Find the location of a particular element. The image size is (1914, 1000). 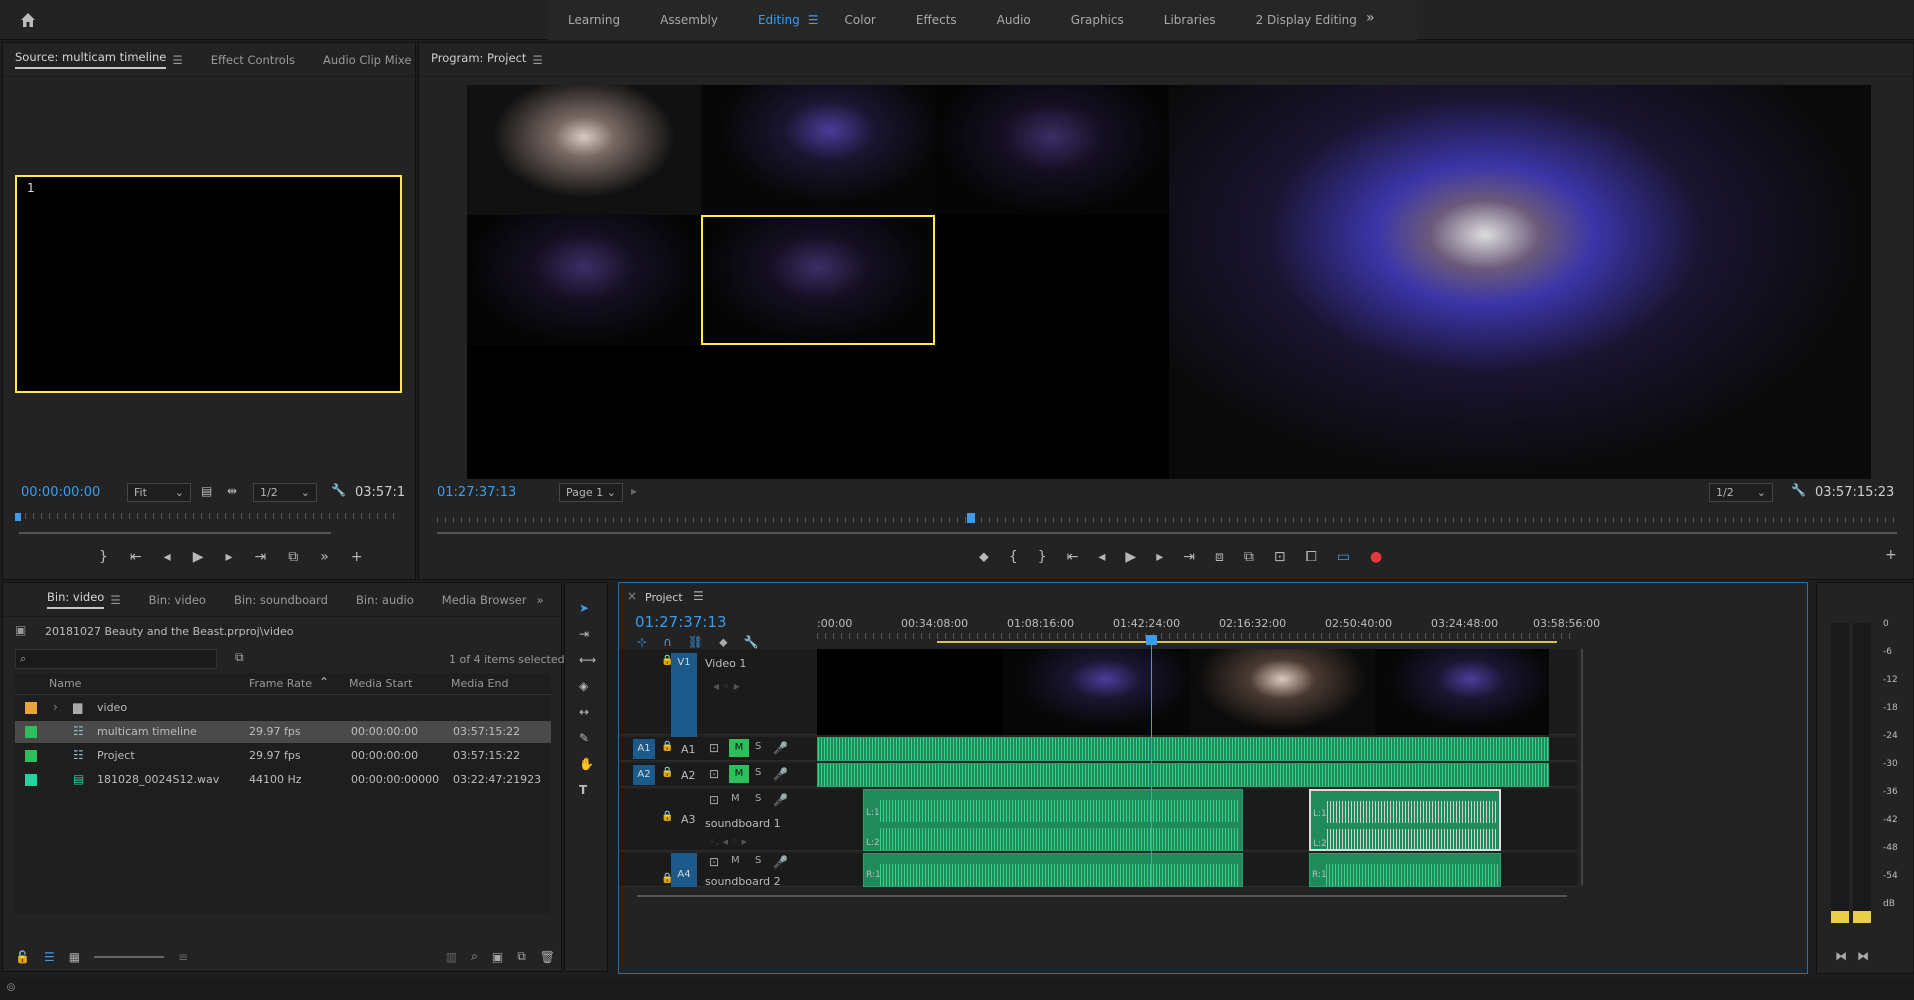

home-icon is located at coordinates (28, 20).